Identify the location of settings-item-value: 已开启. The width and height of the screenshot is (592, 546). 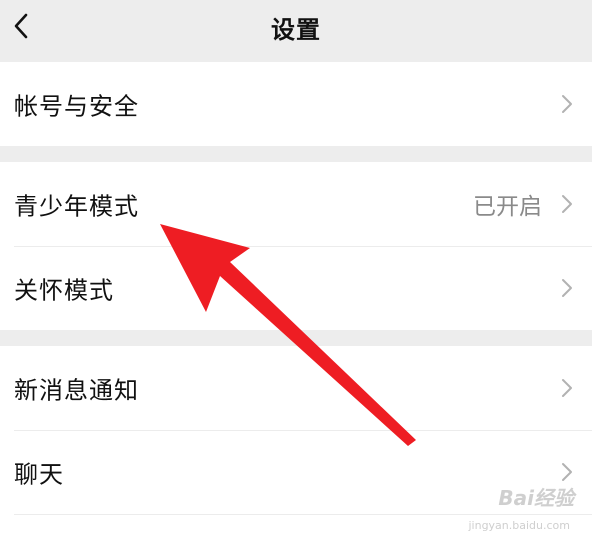
(507, 207).